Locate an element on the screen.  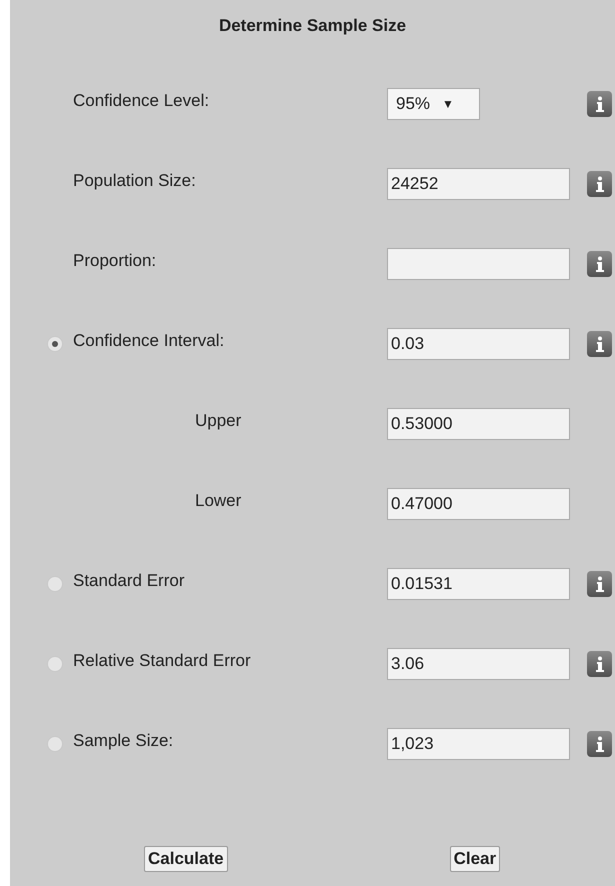
calculate-button: Calculate is located at coordinates (186, 859).